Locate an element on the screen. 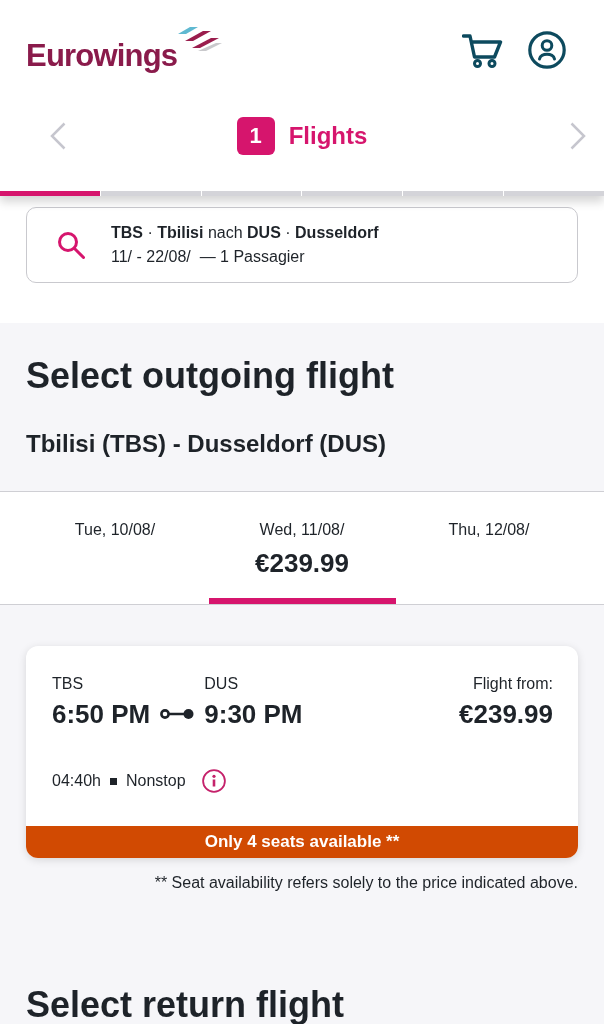 The height and width of the screenshot is (1024, 604). info-icon is located at coordinates (213, 781).